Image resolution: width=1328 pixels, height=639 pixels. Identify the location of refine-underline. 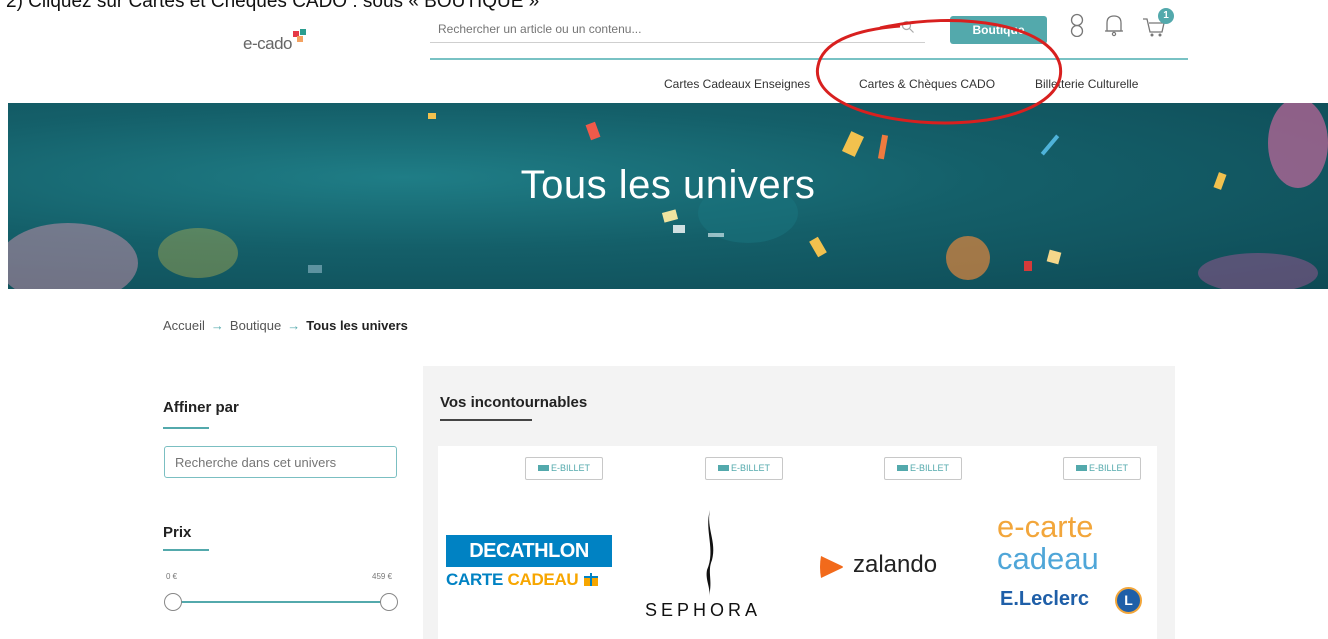
(186, 428).